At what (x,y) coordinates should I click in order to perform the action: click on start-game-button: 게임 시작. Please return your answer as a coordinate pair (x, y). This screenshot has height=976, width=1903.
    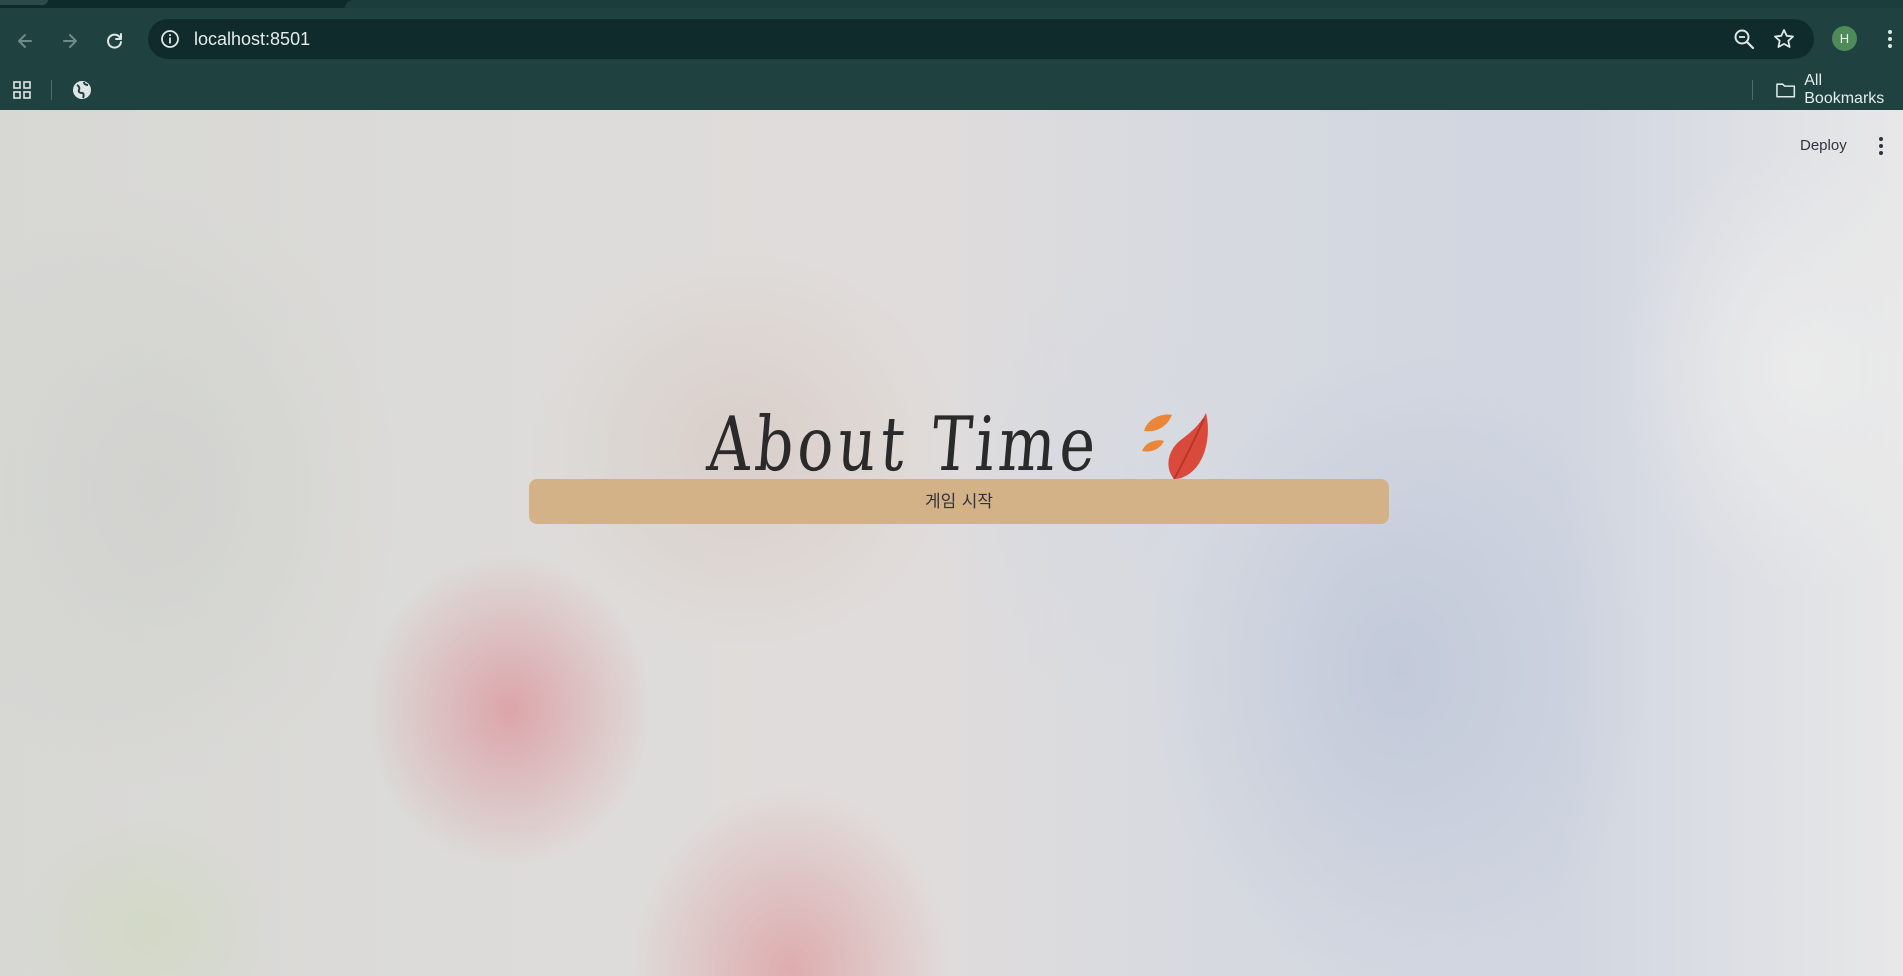
    Looking at the image, I should click on (959, 501).